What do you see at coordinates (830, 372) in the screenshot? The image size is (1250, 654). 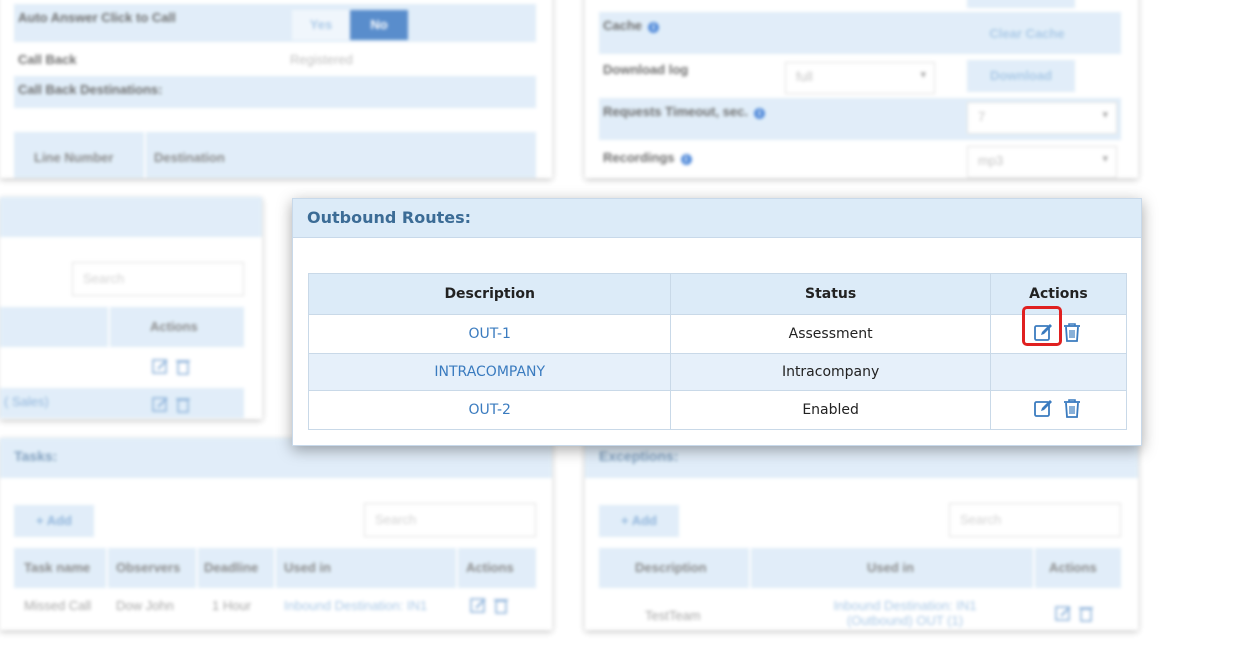 I see `route-status: Intracompany` at bounding box center [830, 372].